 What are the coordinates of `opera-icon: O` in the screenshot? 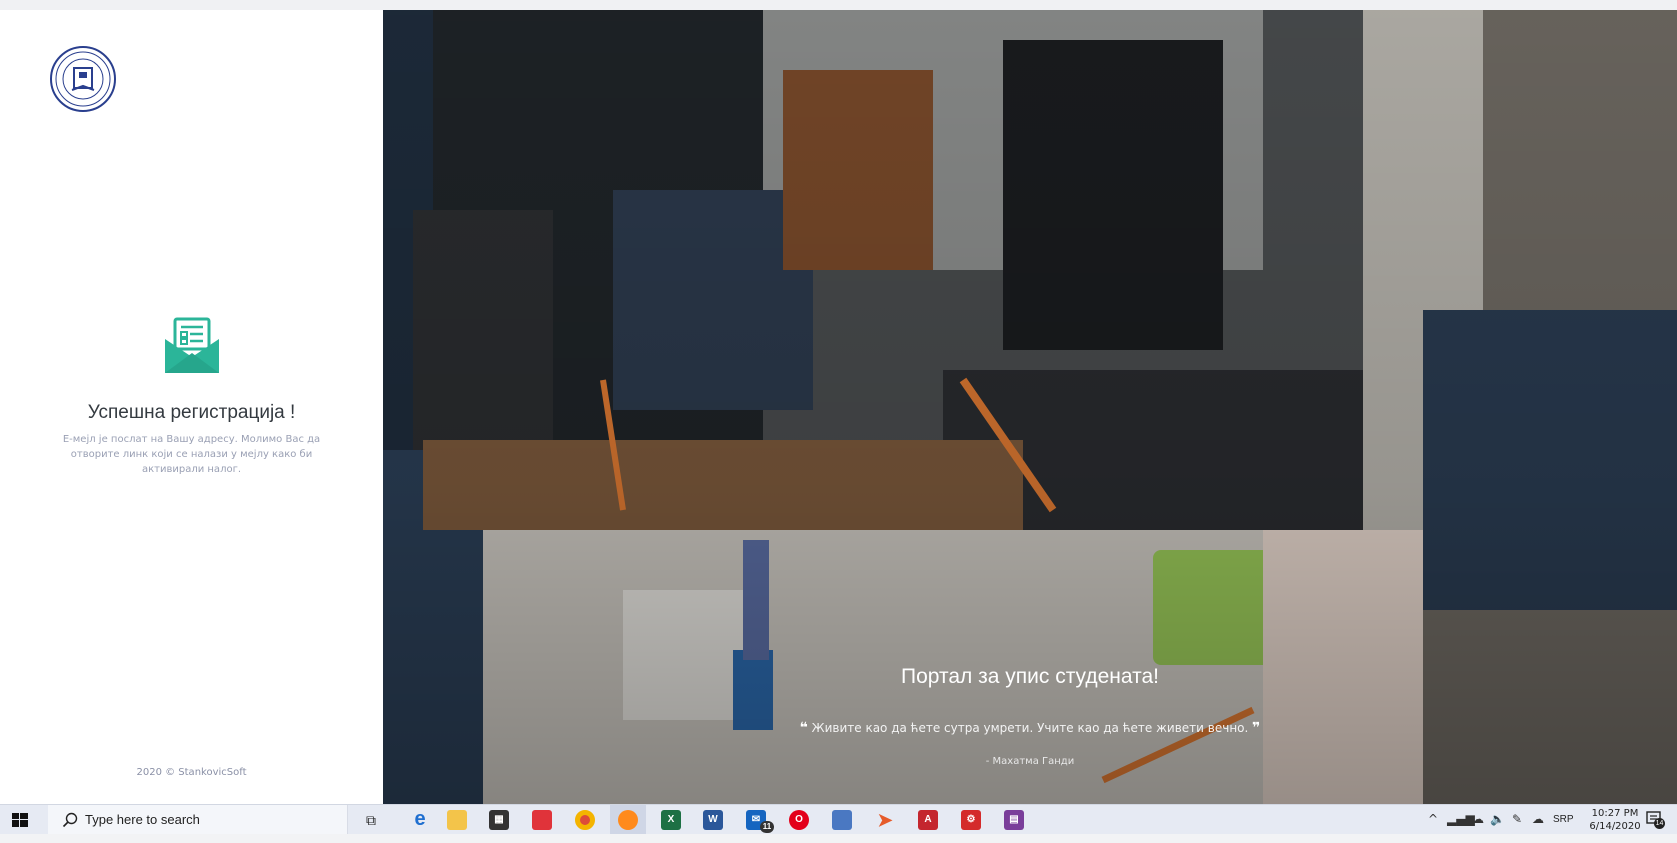 It's located at (799, 820).